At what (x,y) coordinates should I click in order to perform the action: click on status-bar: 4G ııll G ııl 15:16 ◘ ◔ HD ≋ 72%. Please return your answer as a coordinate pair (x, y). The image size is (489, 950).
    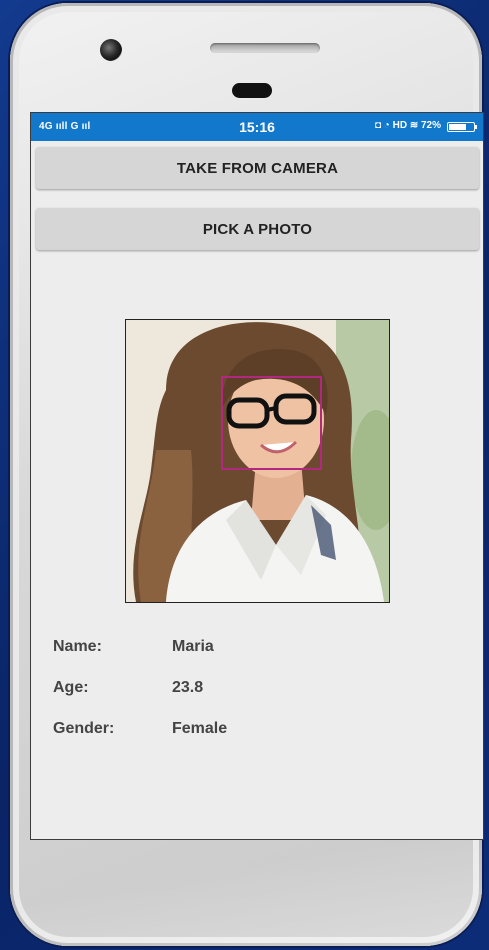
    Looking at the image, I should click on (257, 127).